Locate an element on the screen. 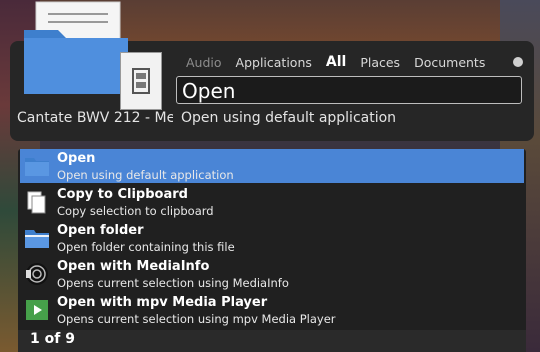  tab-applications: Applications is located at coordinates (274, 62).